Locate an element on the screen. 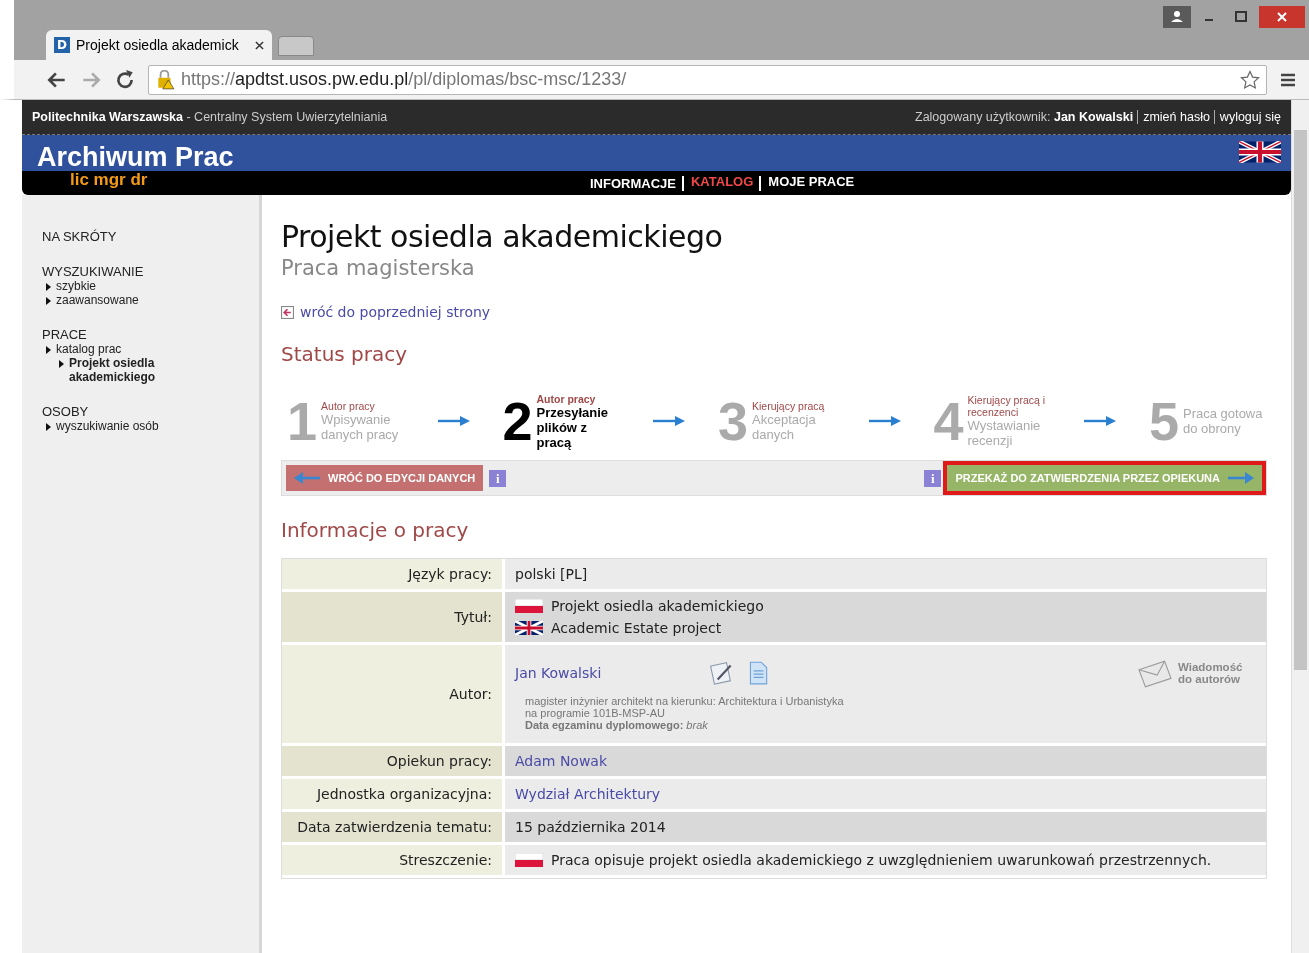 The width and height of the screenshot is (1309, 953). field-value: Projekt osiedla akademickiego is located at coordinates (657, 606).